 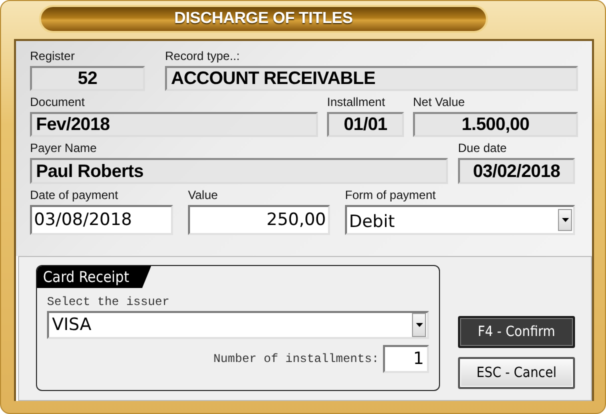 What do you see at coordinates (174, 124) in the screenshot?
I see `input-field: Fev/2018` at bounding box center [174, 124].